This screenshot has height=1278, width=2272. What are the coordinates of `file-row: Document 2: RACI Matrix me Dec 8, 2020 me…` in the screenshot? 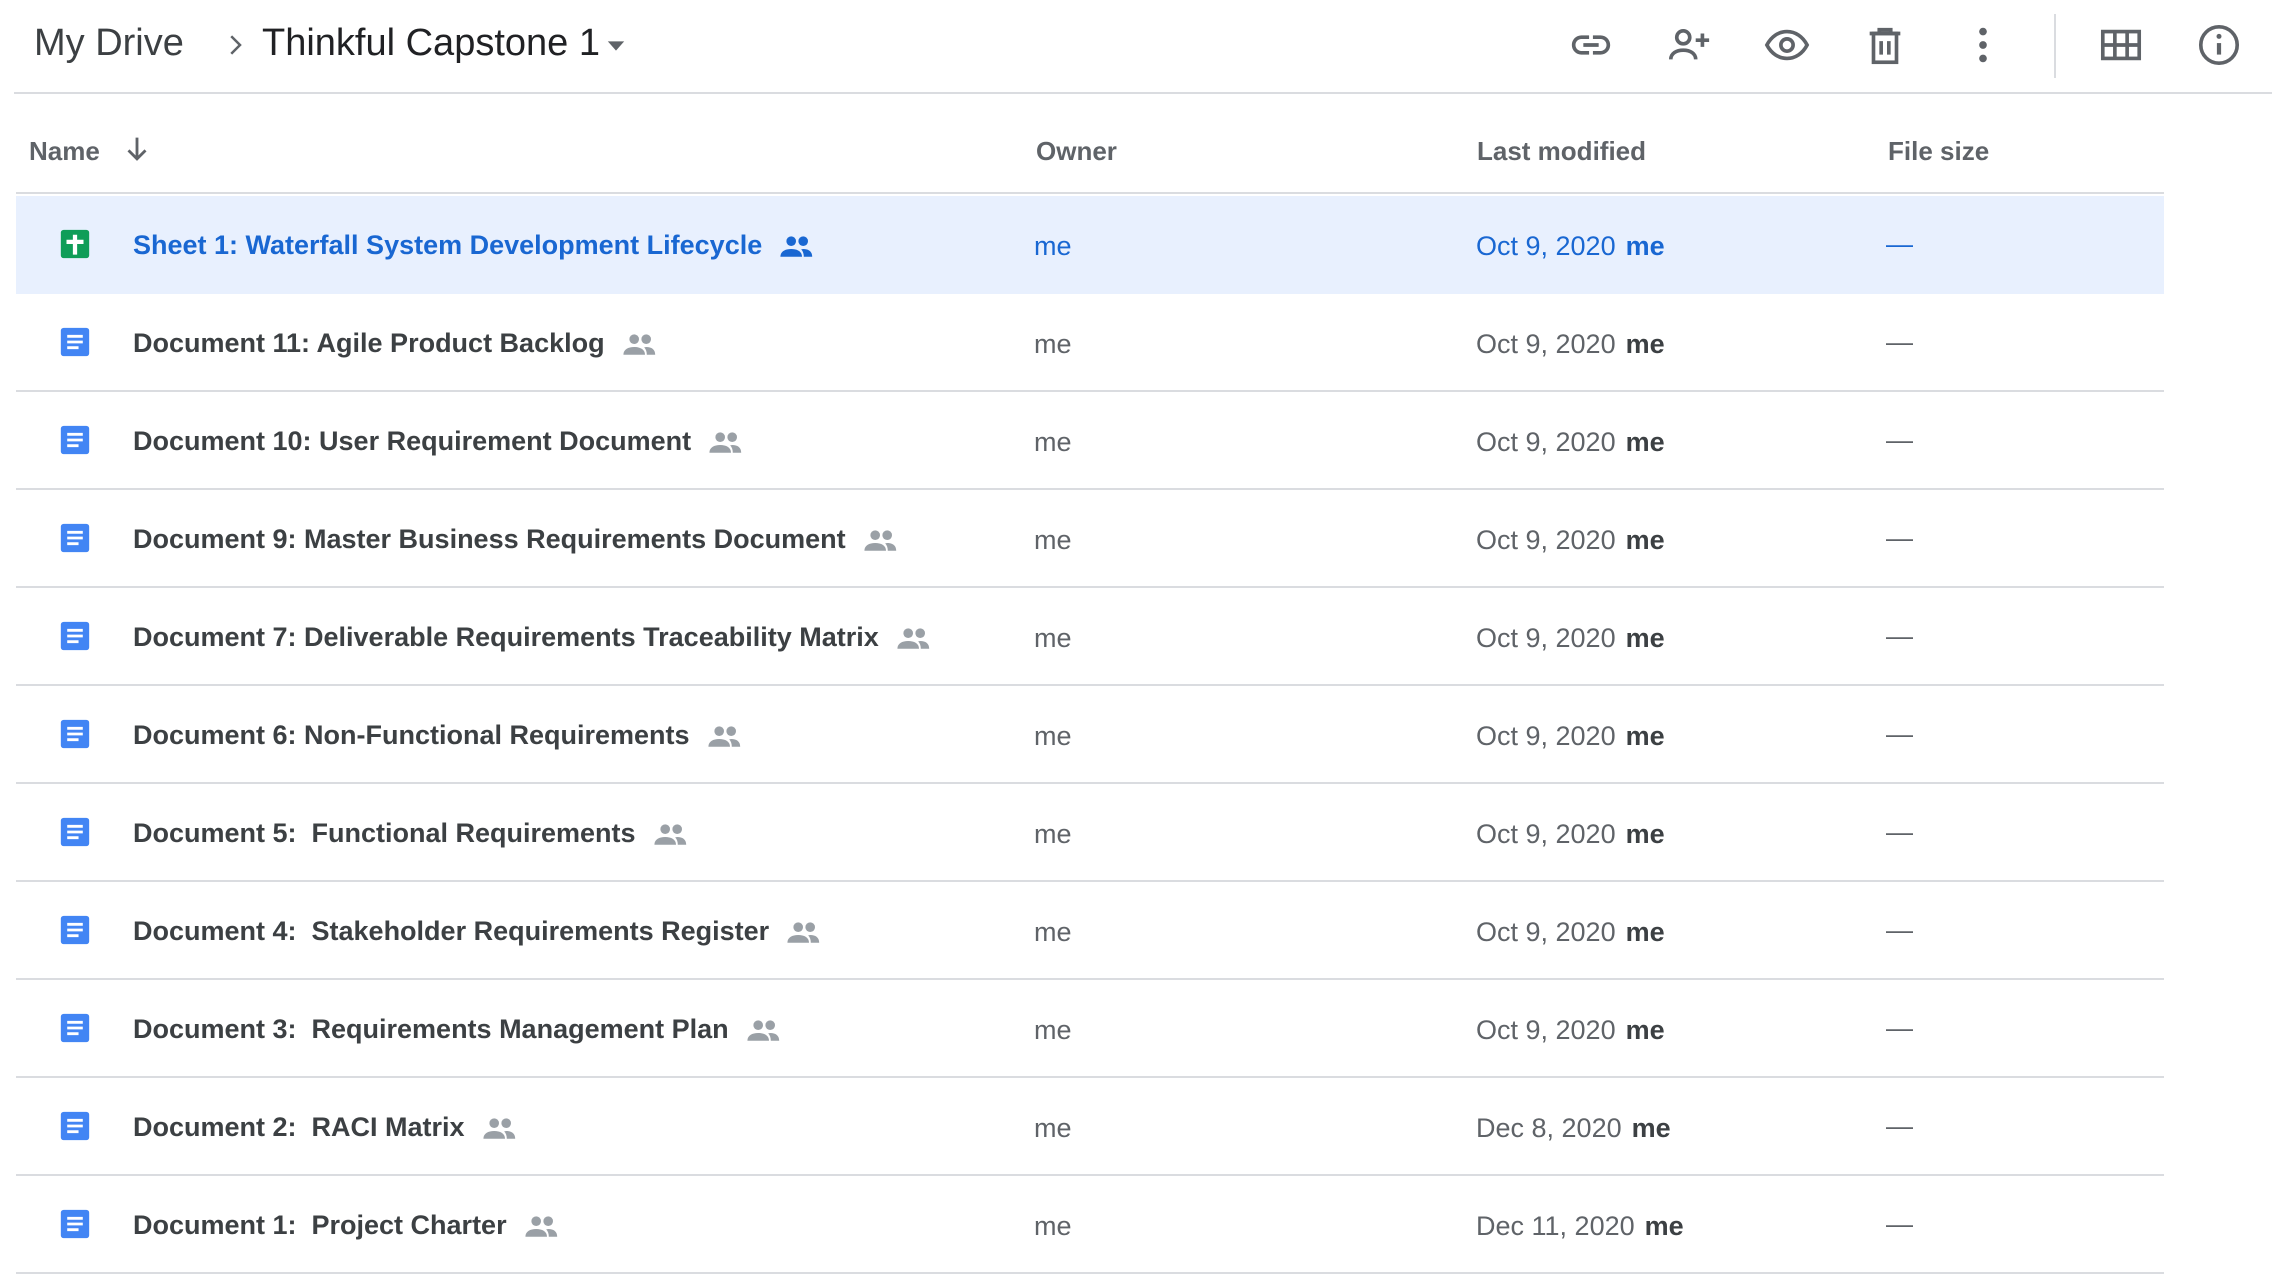 It's located at (1090, 1127).